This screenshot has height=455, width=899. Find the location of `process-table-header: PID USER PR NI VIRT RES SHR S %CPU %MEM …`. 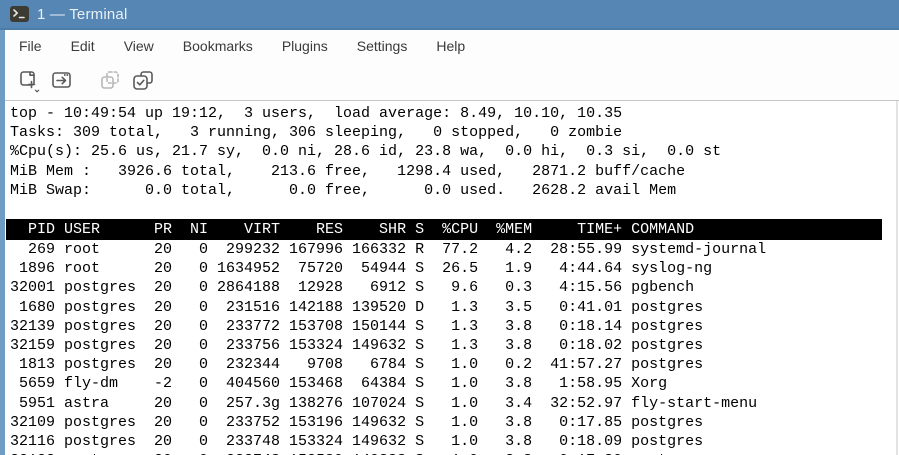

process-table-header: PID USER PR NI VIRT RES SHR S %CPU %MEM … is located at coordinates (352, 229).